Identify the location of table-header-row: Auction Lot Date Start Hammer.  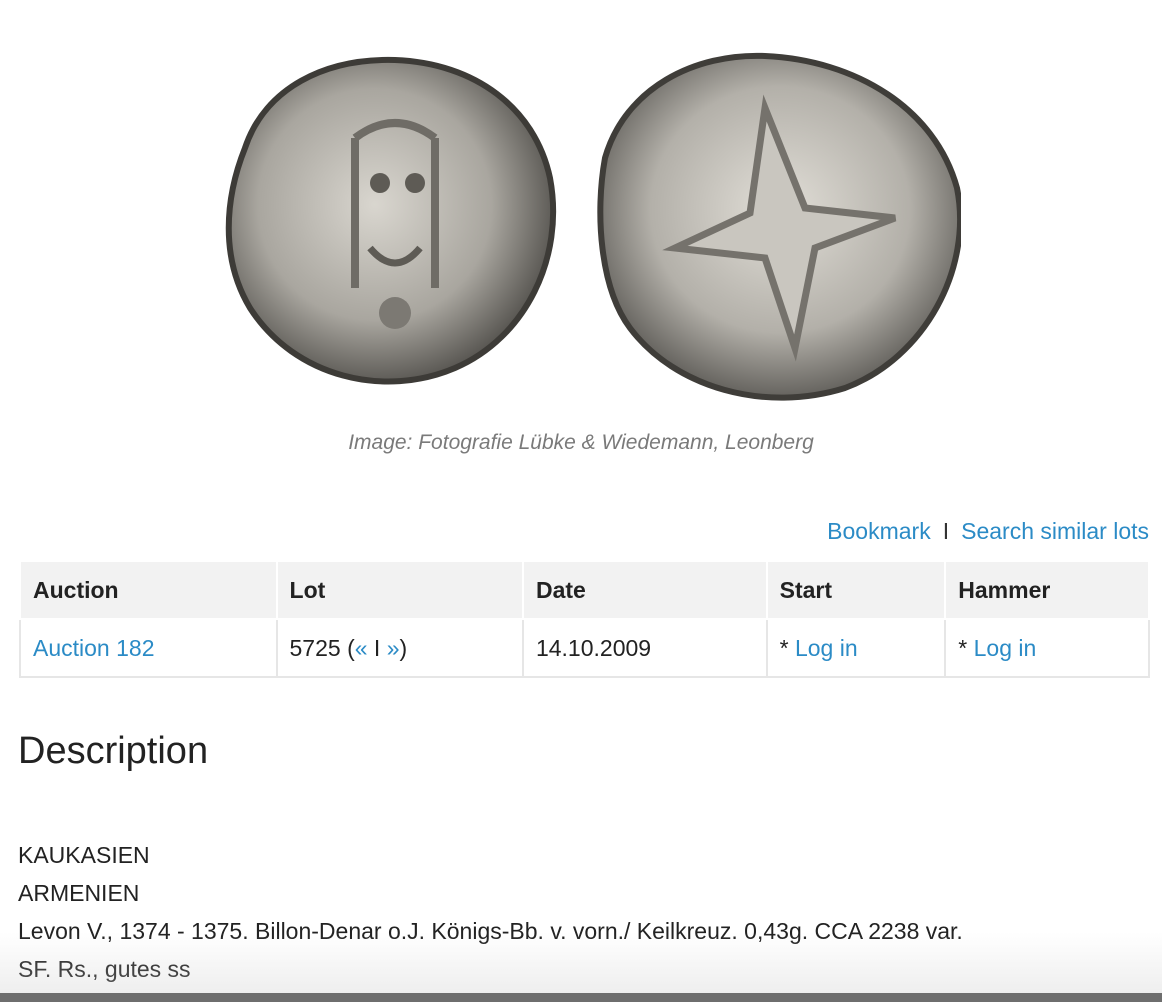
(584, 590).